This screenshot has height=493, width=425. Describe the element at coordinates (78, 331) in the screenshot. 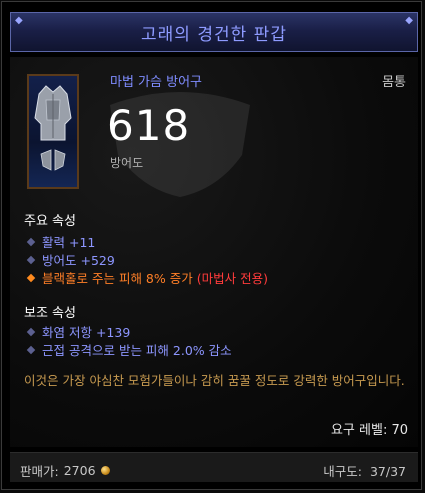

I see `secondary-stat-fire-resist: 화염 저항 +139` at that location.